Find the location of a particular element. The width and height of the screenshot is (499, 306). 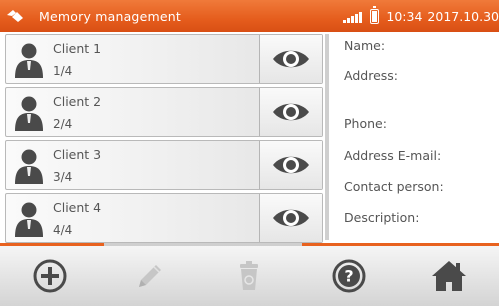

page-title: Memory management is located at coordinates (110, 16).